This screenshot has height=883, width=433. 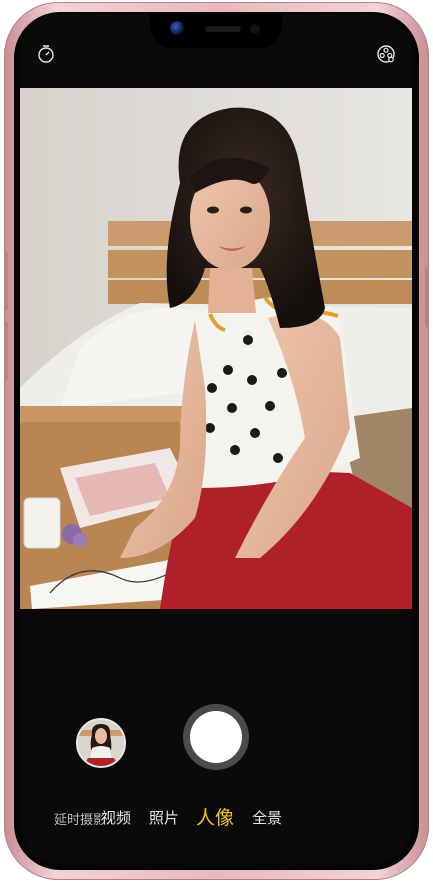 I want to click on shutter-button, so click(x=216, y=737).